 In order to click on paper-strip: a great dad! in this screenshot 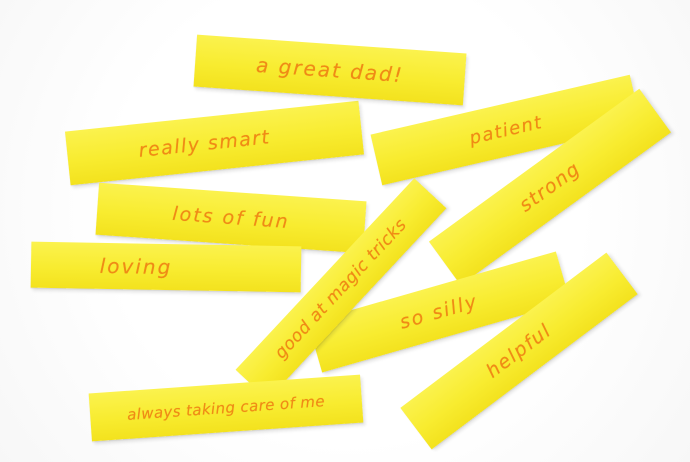, I will do `click(330, 70)`.